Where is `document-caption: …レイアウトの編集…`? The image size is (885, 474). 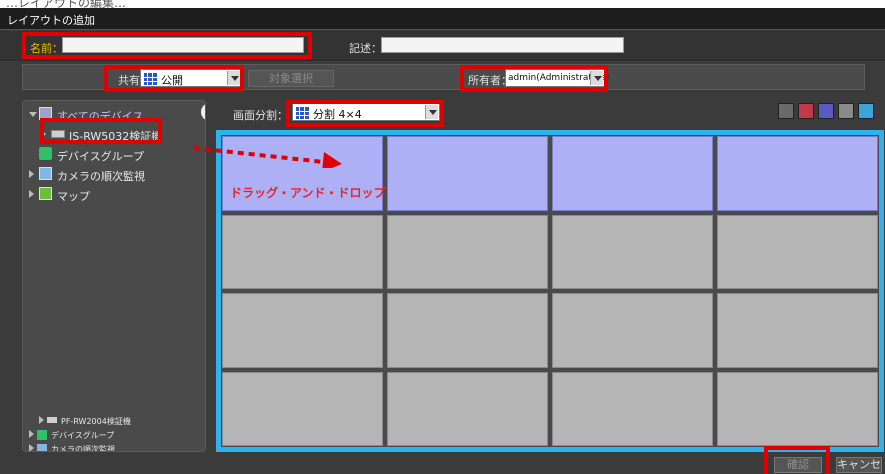 document-caption: …レイアウトの編集… is located at coordinates (66, 4).